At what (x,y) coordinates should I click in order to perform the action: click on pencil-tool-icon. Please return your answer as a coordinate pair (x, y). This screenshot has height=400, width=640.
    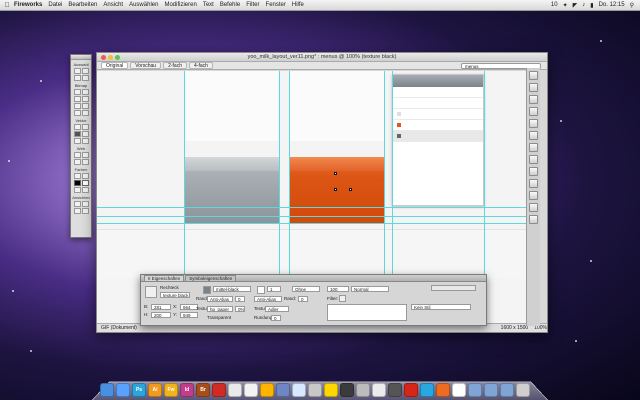
    Looking at the image, I should click on (77, 106).